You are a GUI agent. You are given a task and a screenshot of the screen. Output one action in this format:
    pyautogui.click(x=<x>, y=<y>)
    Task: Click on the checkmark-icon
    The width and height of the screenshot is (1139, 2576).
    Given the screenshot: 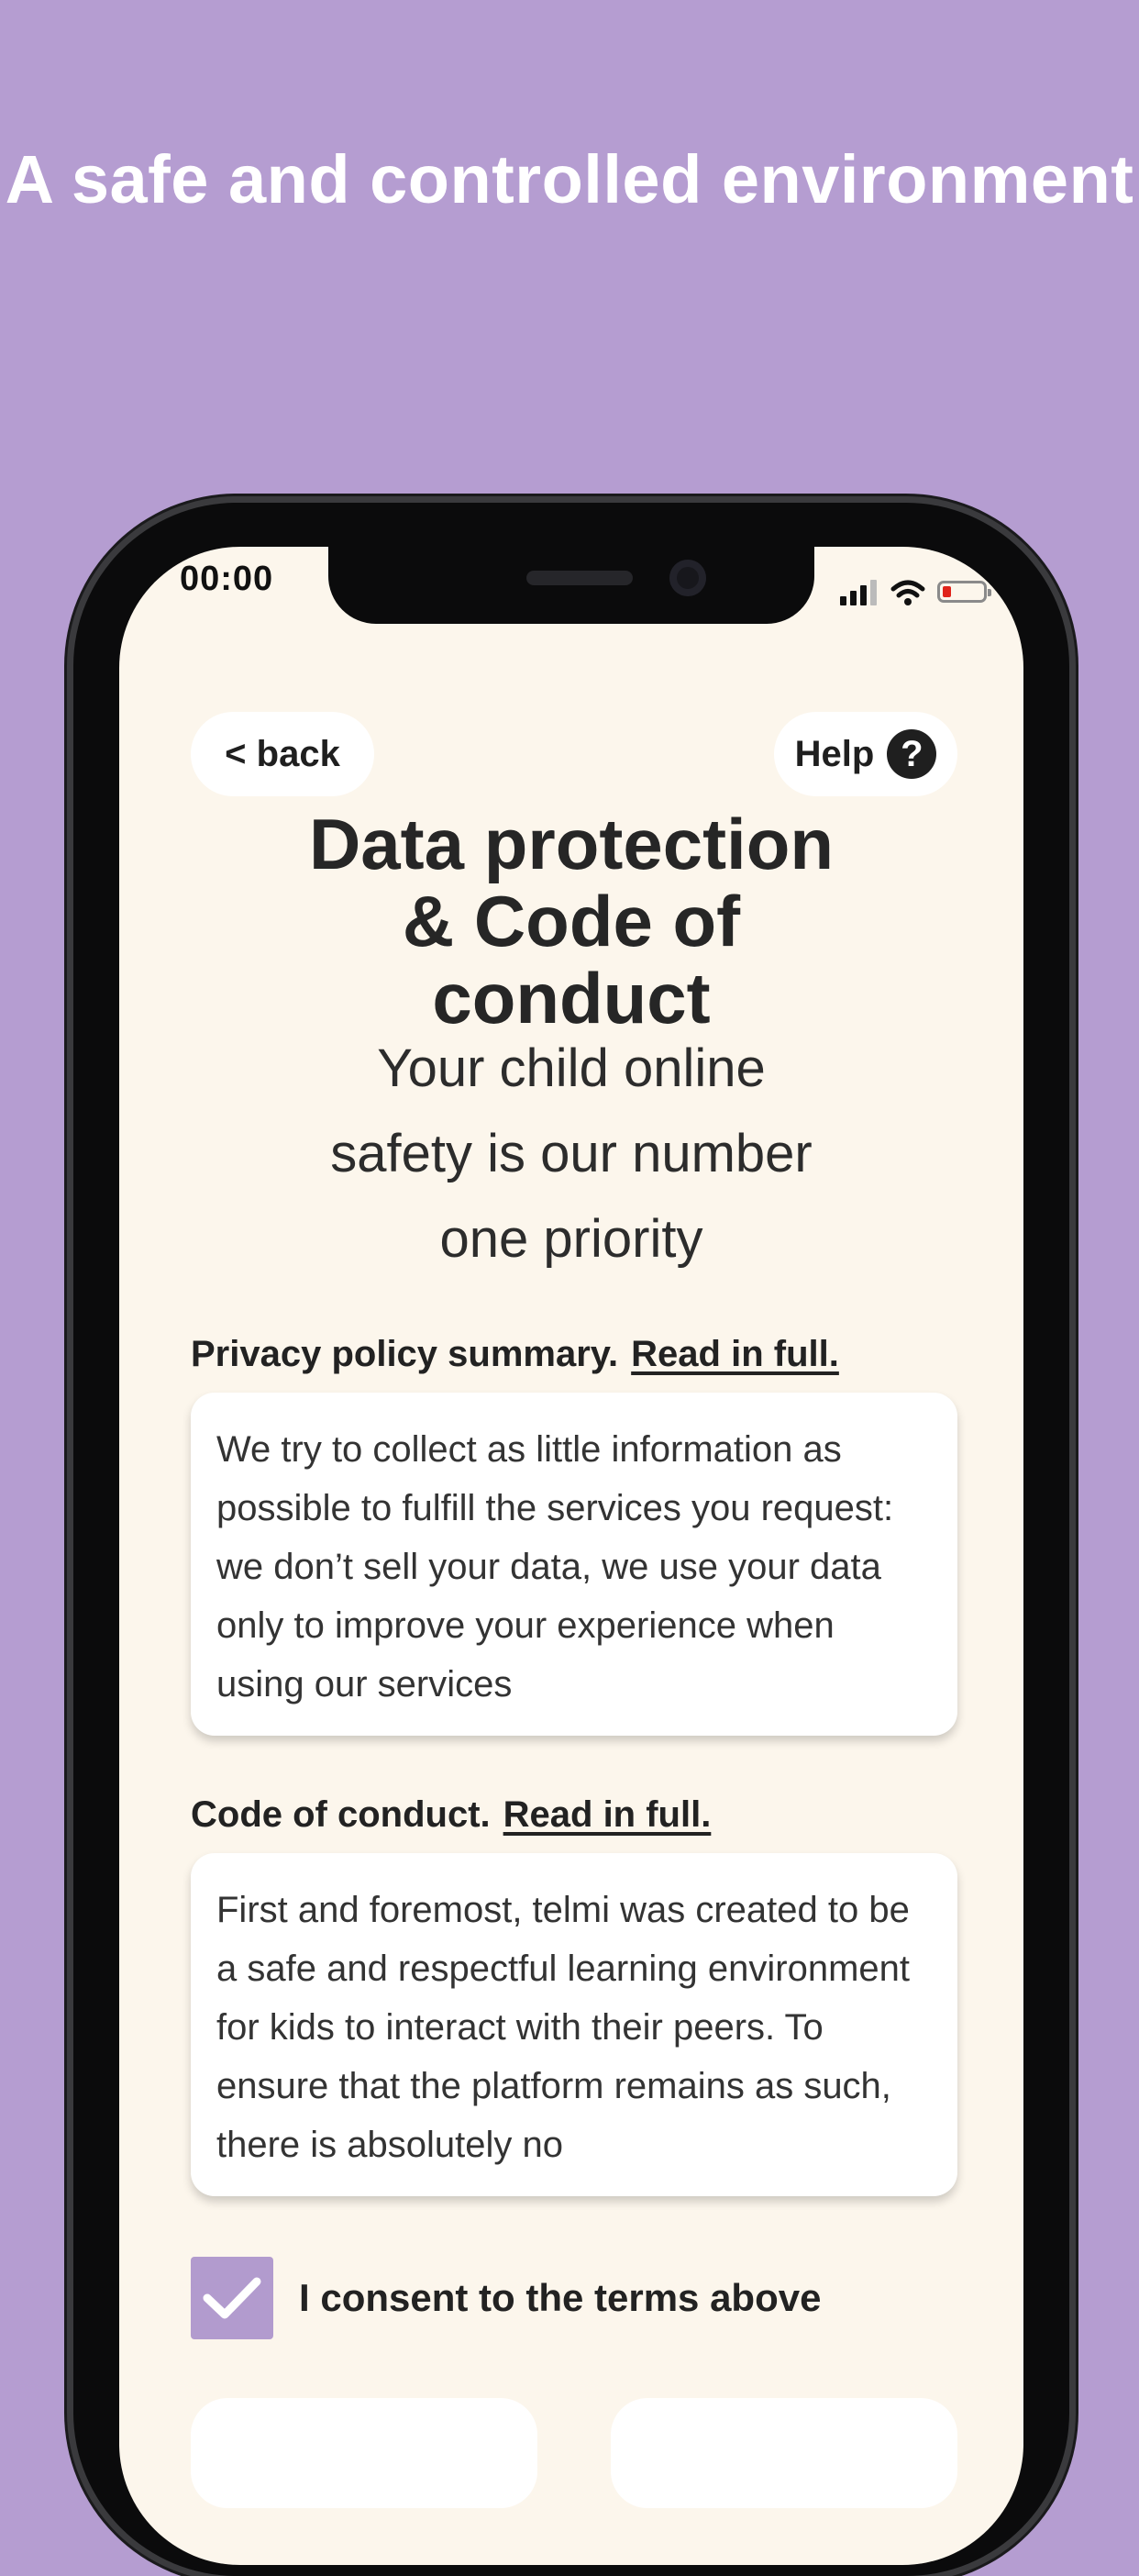 What is the action you would take?
    pyautogui.click(x=232, y=2298)
    